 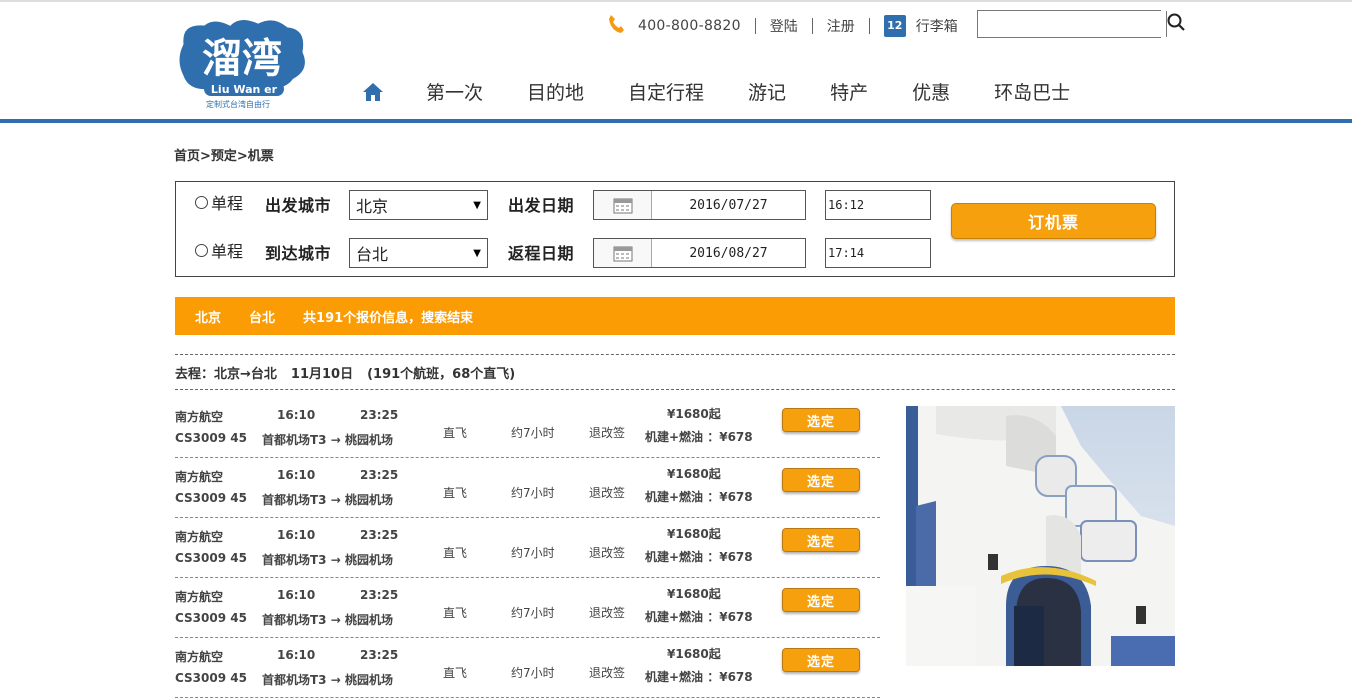 I want to click on return-time-field: 17:14, so click(x=878, y=253).